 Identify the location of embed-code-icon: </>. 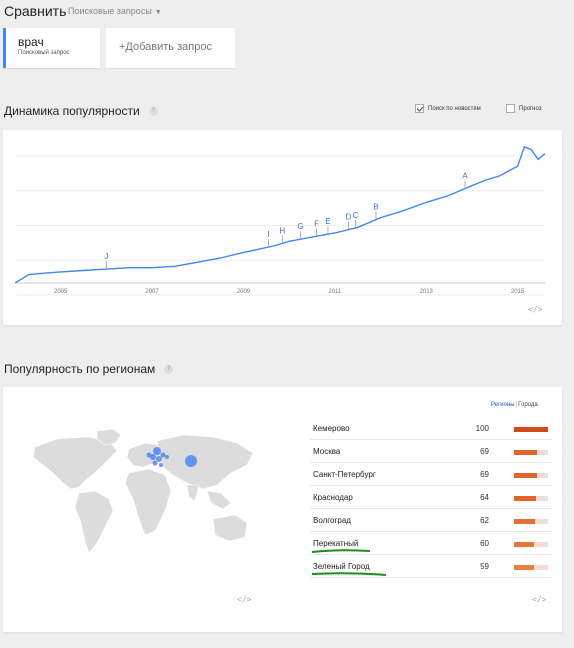
(535, 309).